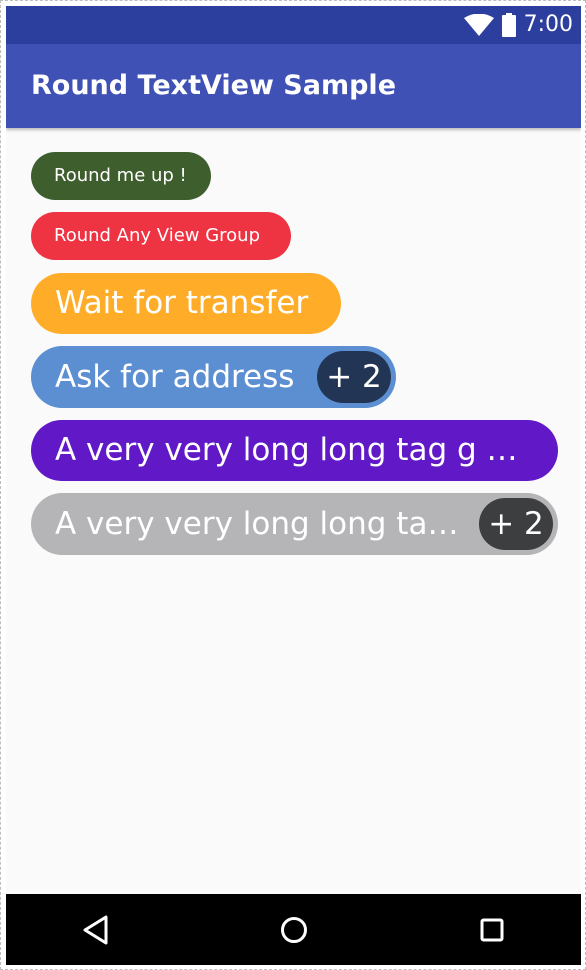 The image size is (586, 970). What do you see at coordinates (518, 25) in the screenshot?
I see `status-icons: 7:00` at bounding box center [518, 25].